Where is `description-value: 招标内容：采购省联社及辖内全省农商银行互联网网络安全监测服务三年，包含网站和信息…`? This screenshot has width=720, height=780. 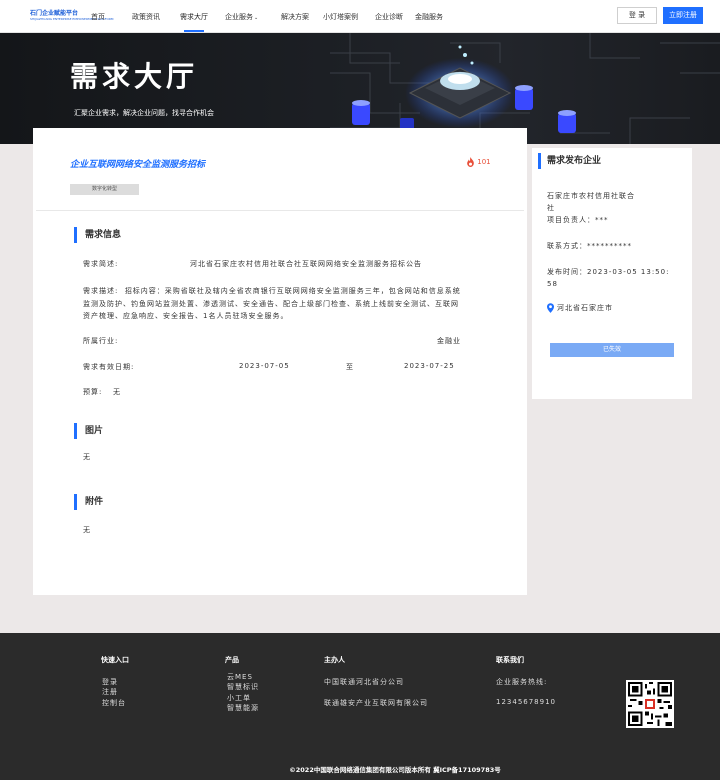
description-value: 招标内容：采购省联社及辖内全省农商银行互联网网络安全监测服务三年，包含网站和信息… is located at coordinates (272, 303).